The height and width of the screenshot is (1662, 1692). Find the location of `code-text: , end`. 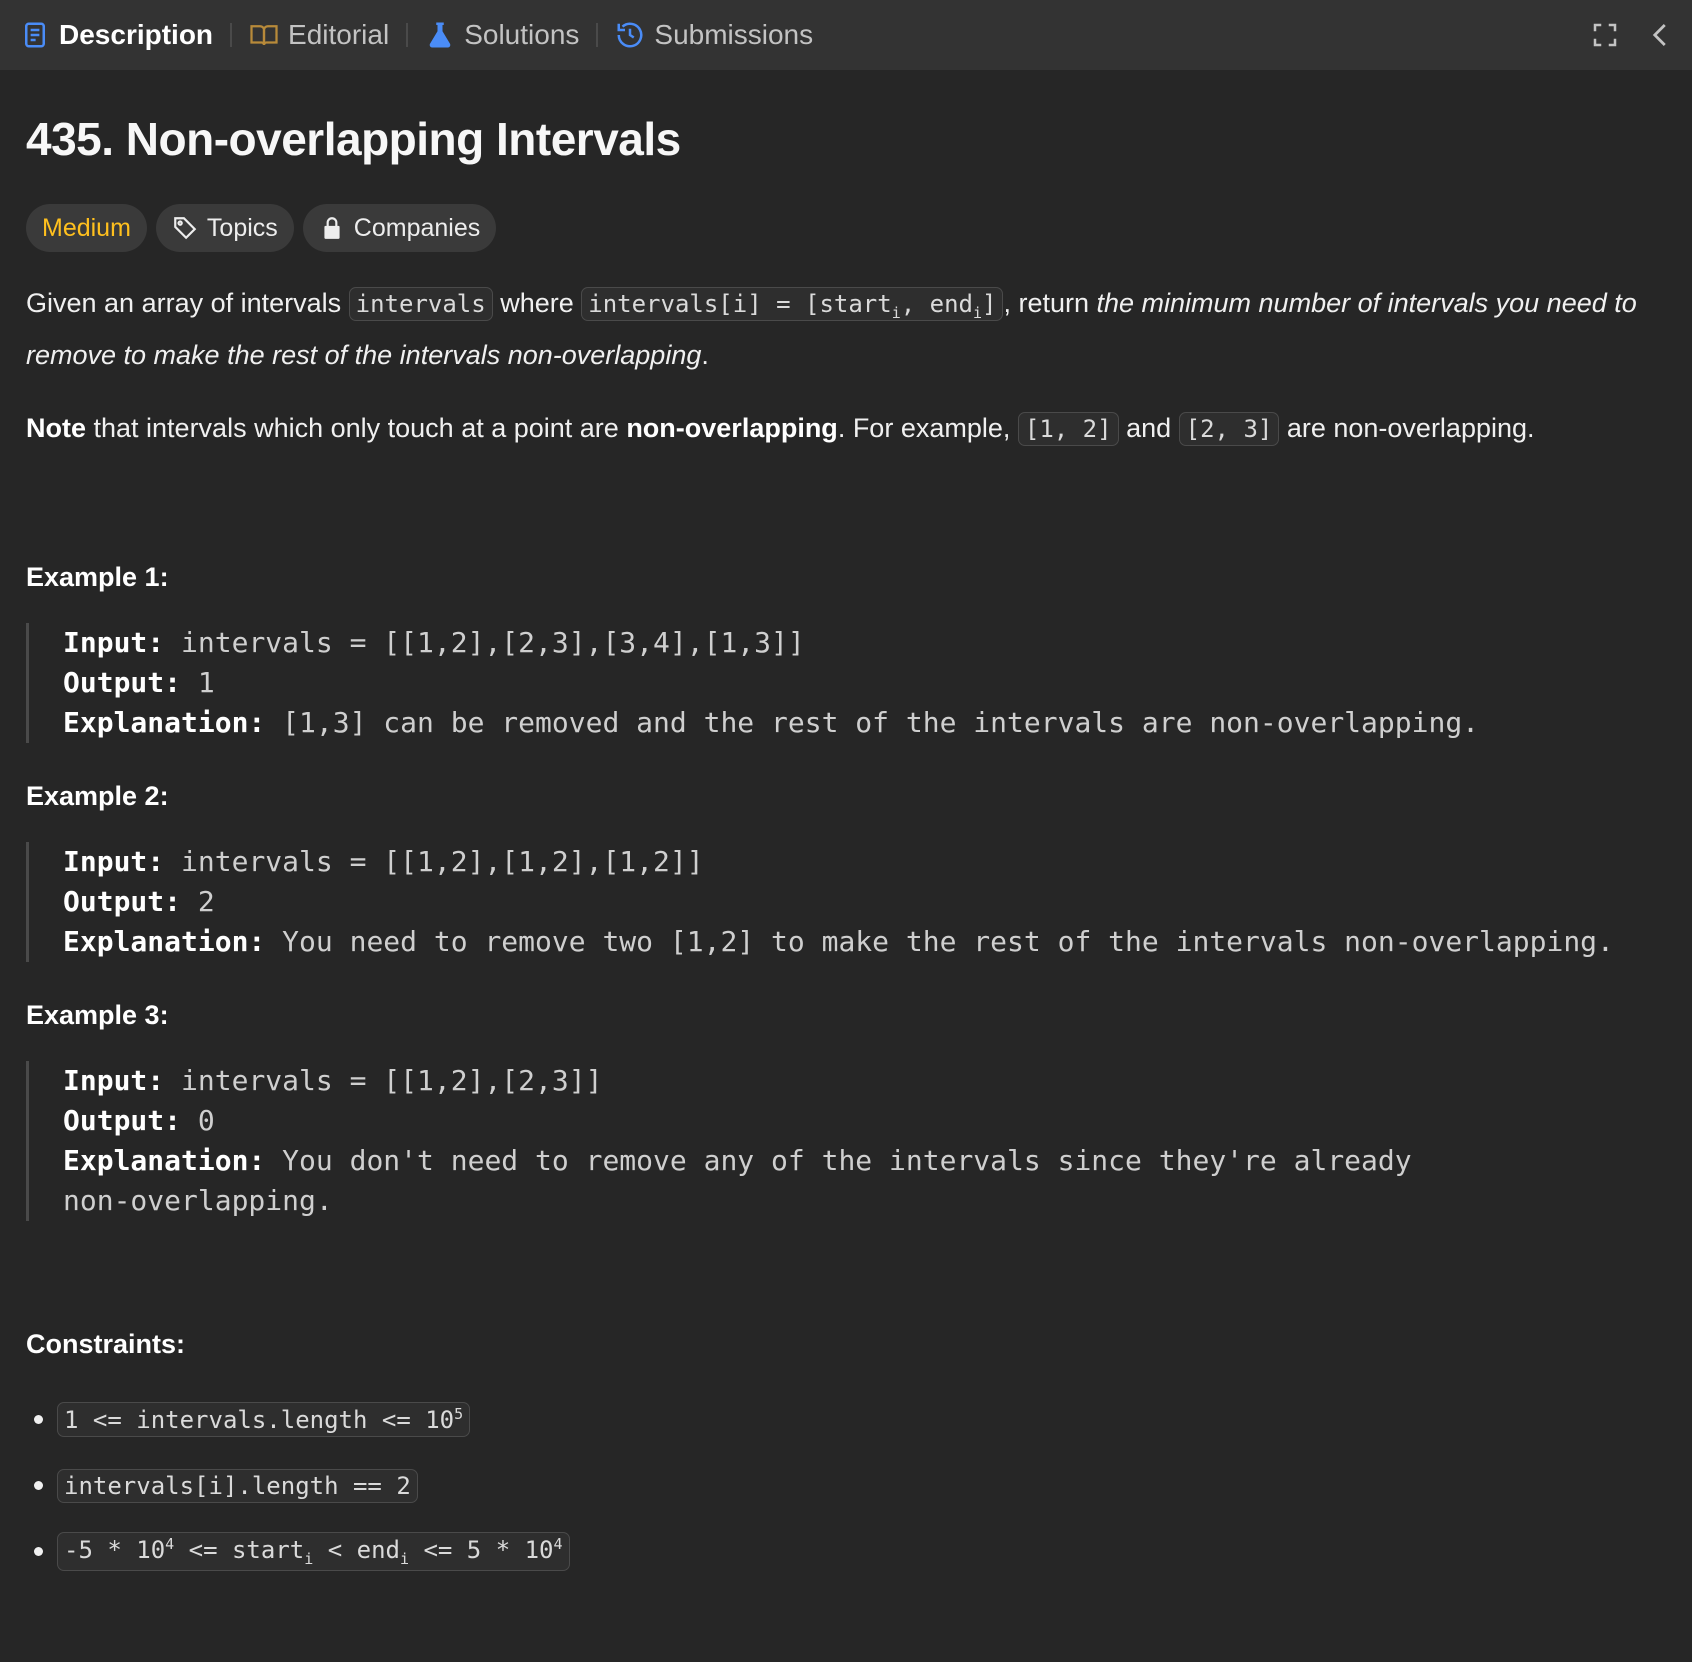

code-text: , end is located at coordinates (936, 304).